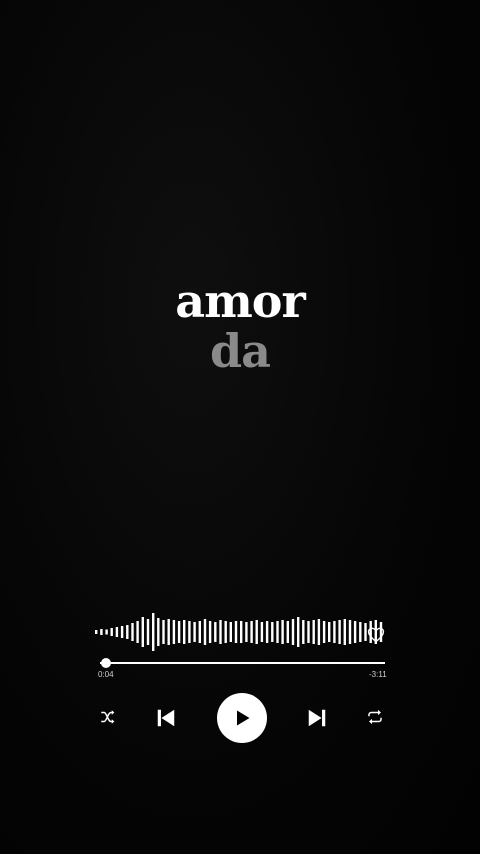 The image size is (480, 854). I want to click on previous-button, so click(166, 718).